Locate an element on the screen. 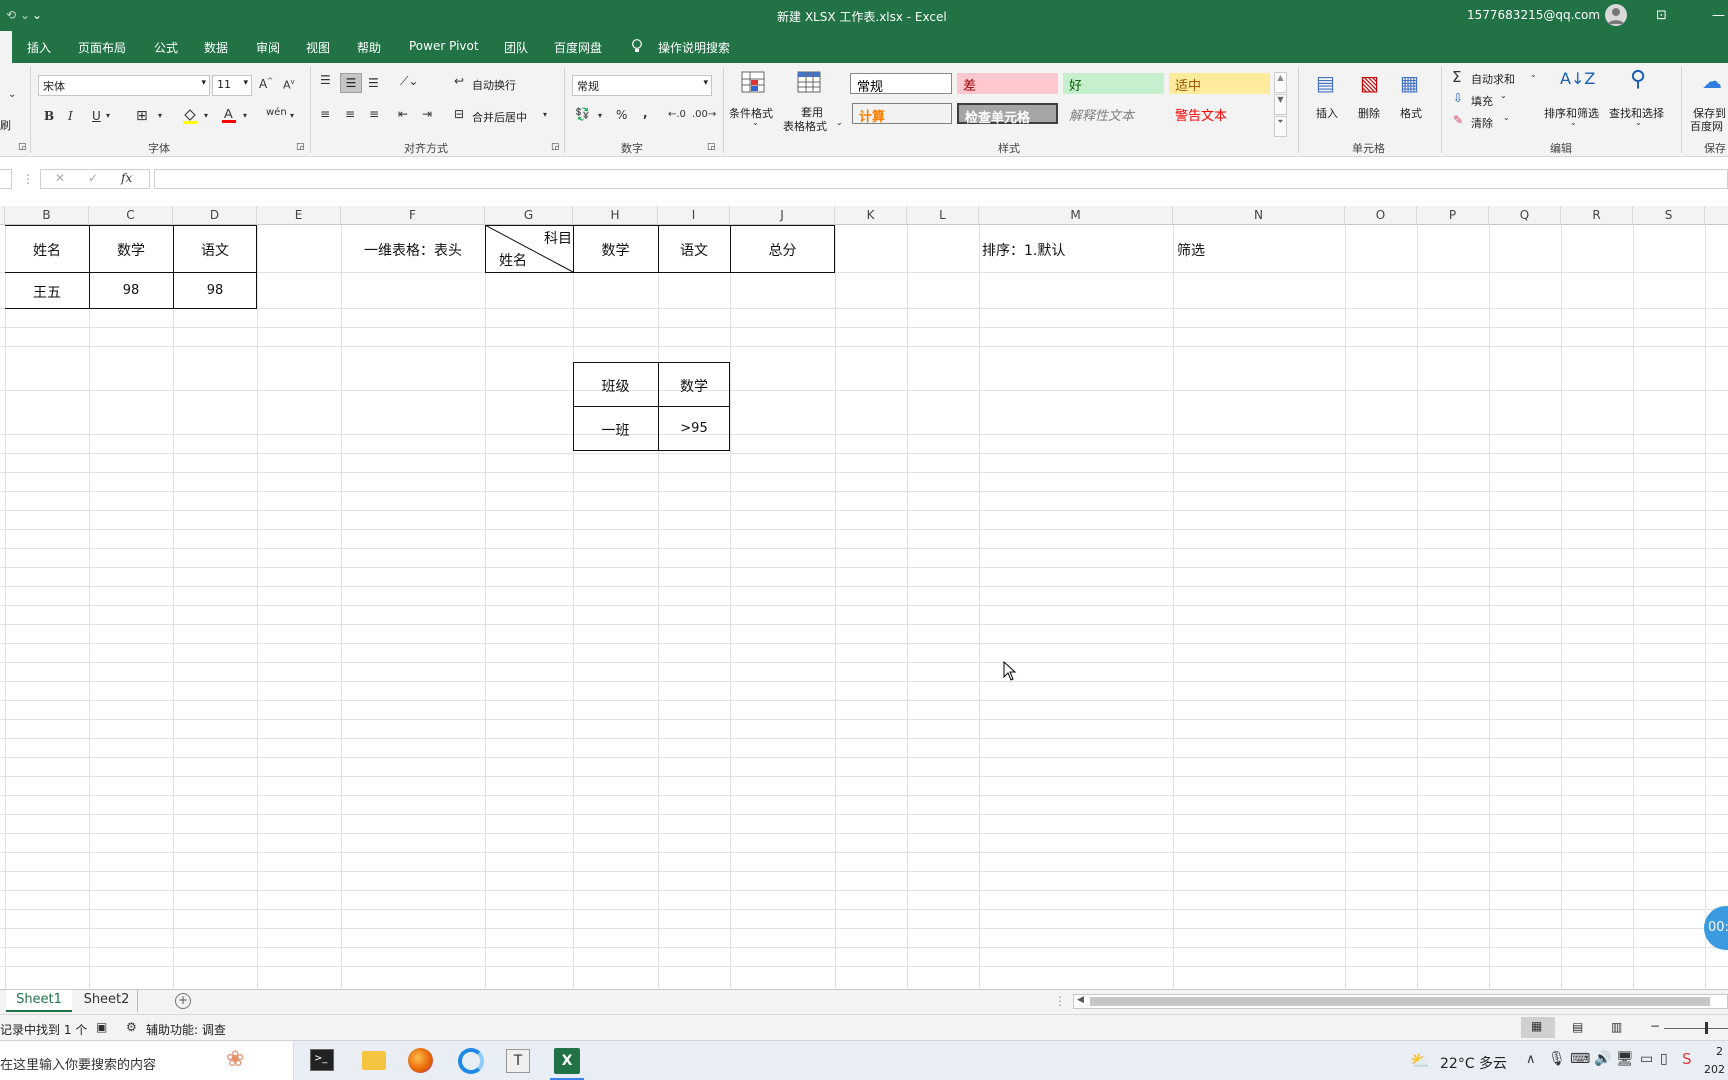  column-header-r: R is located at coordinates (1597, 215).